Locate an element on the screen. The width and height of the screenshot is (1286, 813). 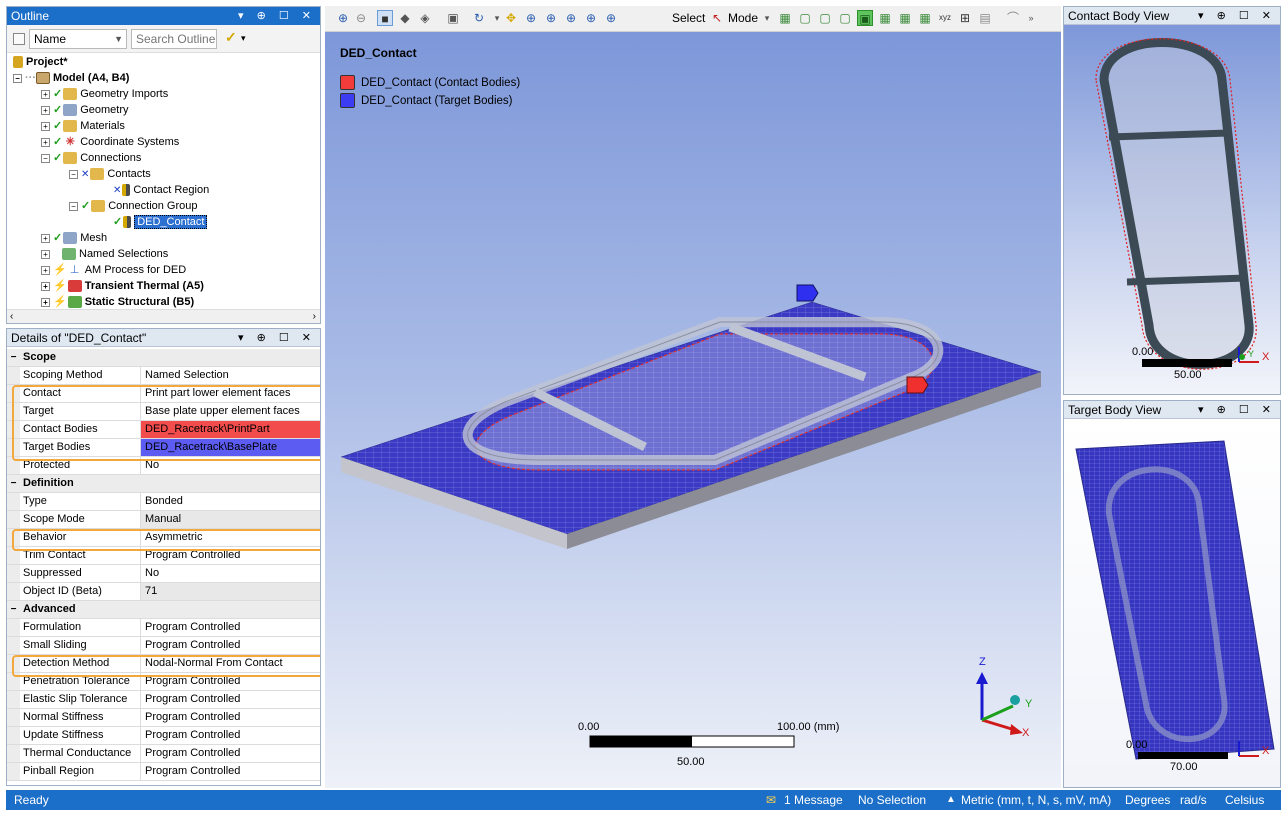
select-label: Select is located at coordinates (688, 18).